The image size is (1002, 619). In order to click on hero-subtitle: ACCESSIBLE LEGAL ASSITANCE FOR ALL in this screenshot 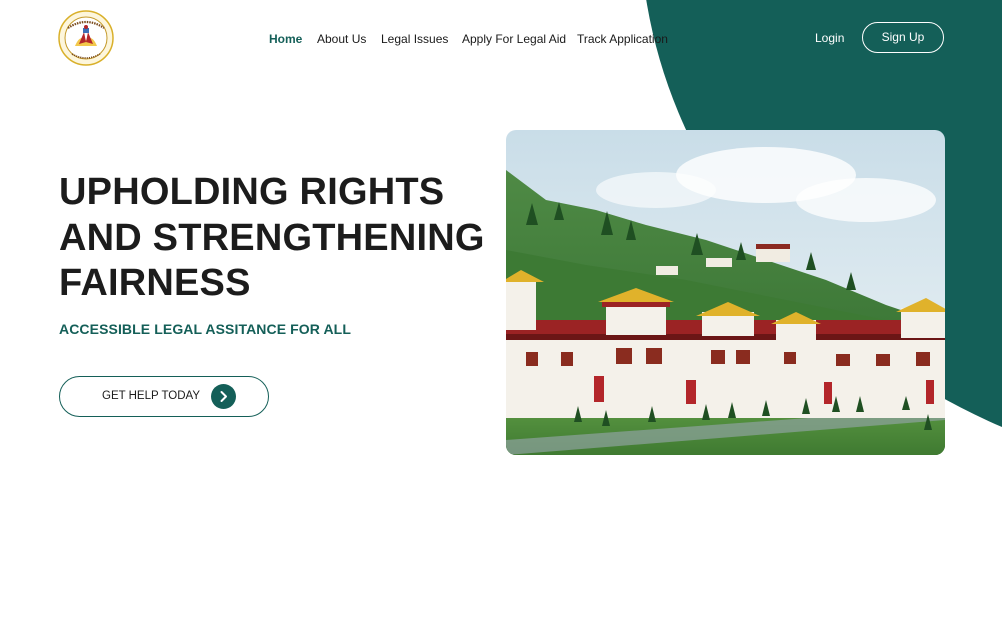, I will do `click(205, 329)`.